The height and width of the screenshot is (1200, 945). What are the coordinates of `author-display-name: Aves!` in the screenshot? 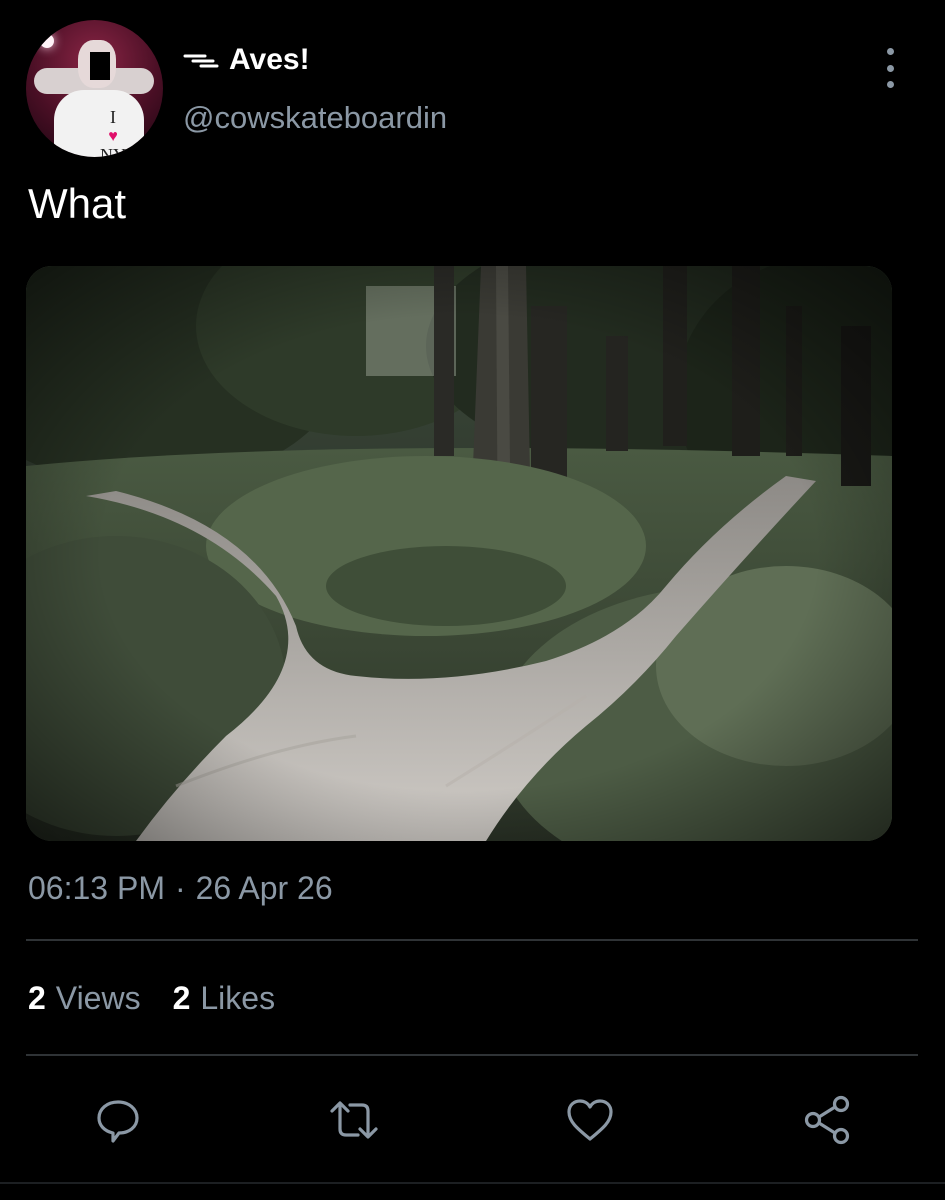 It's located at (269, 60).